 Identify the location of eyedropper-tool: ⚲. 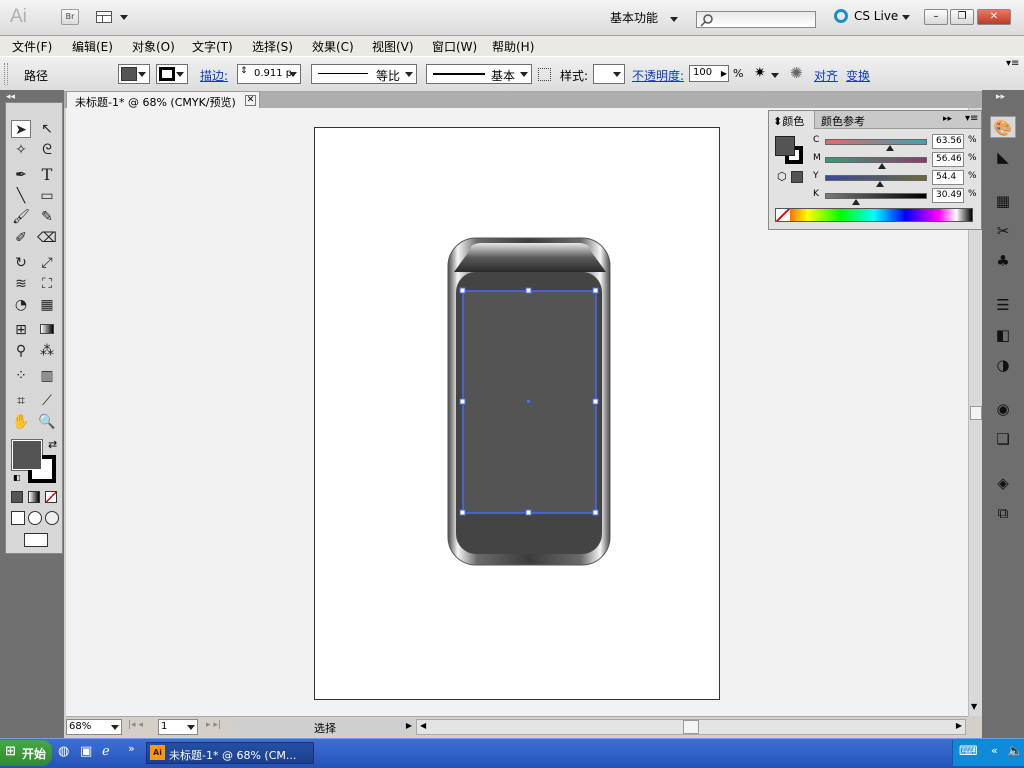
(21, 351).